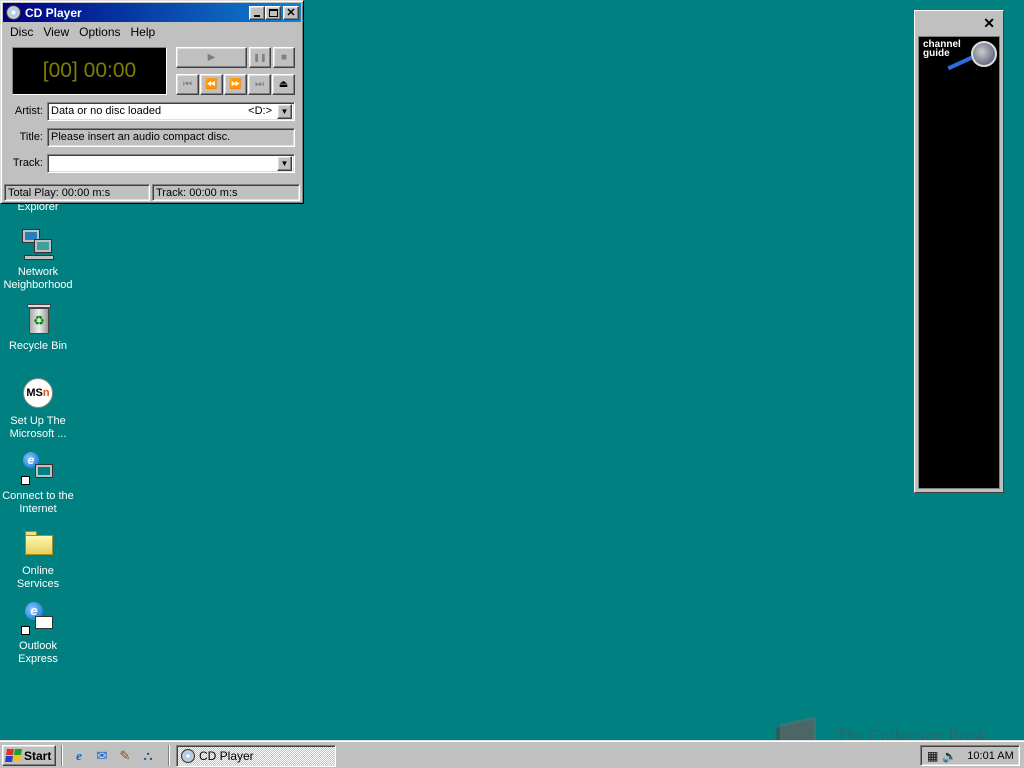  I want to click on menu-options: Options, so click(99, 32).